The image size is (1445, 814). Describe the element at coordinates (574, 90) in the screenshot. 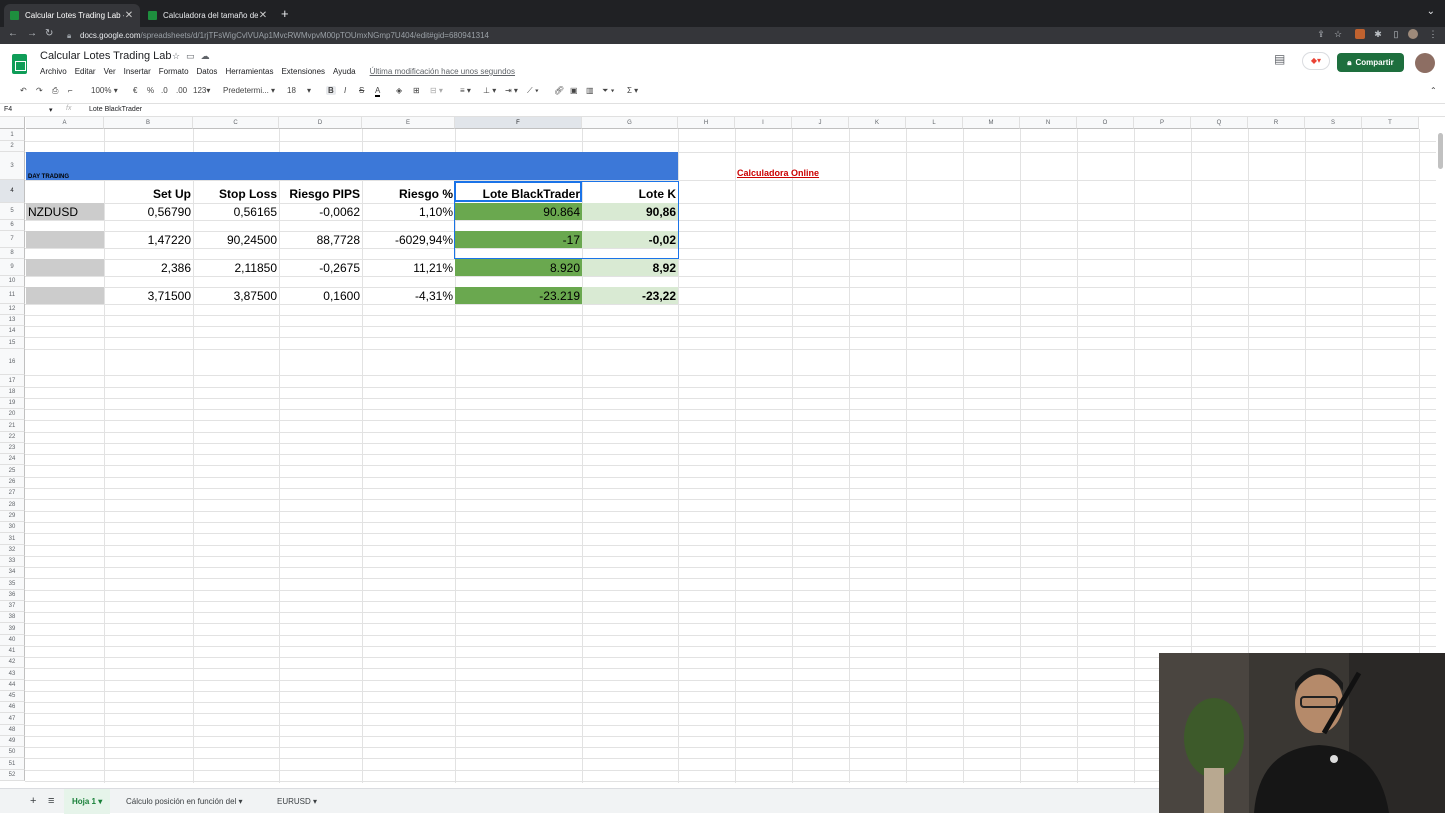

I see `insert-comment-icon: ▣` at that location.